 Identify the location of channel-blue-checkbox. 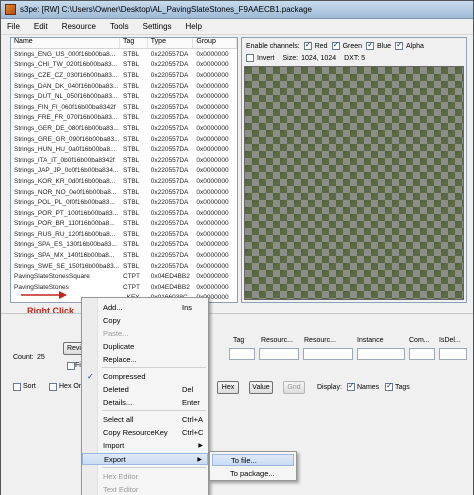
(370, 45).